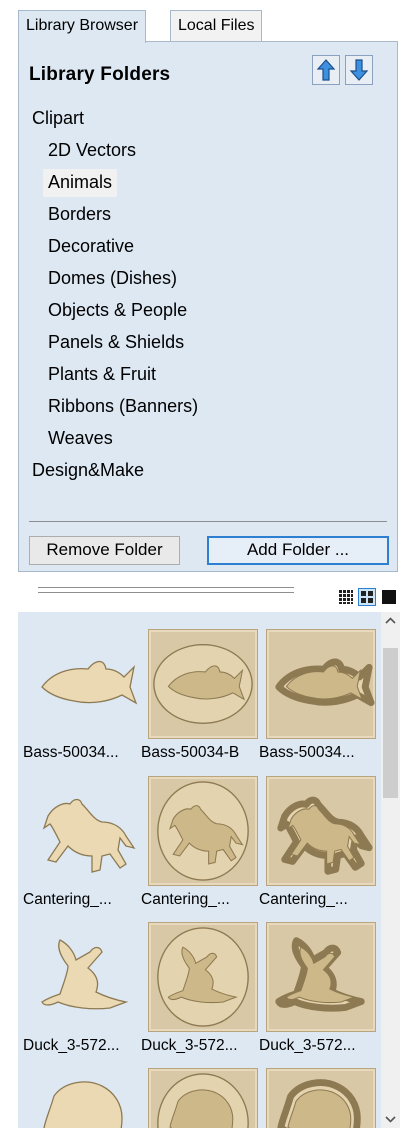 This screenshot has height=1133, width=400. What do you see at coordinates (216, 25) in the screenshot?
I see `tab-local-files: Local Files` at bounding box center [216, 25].